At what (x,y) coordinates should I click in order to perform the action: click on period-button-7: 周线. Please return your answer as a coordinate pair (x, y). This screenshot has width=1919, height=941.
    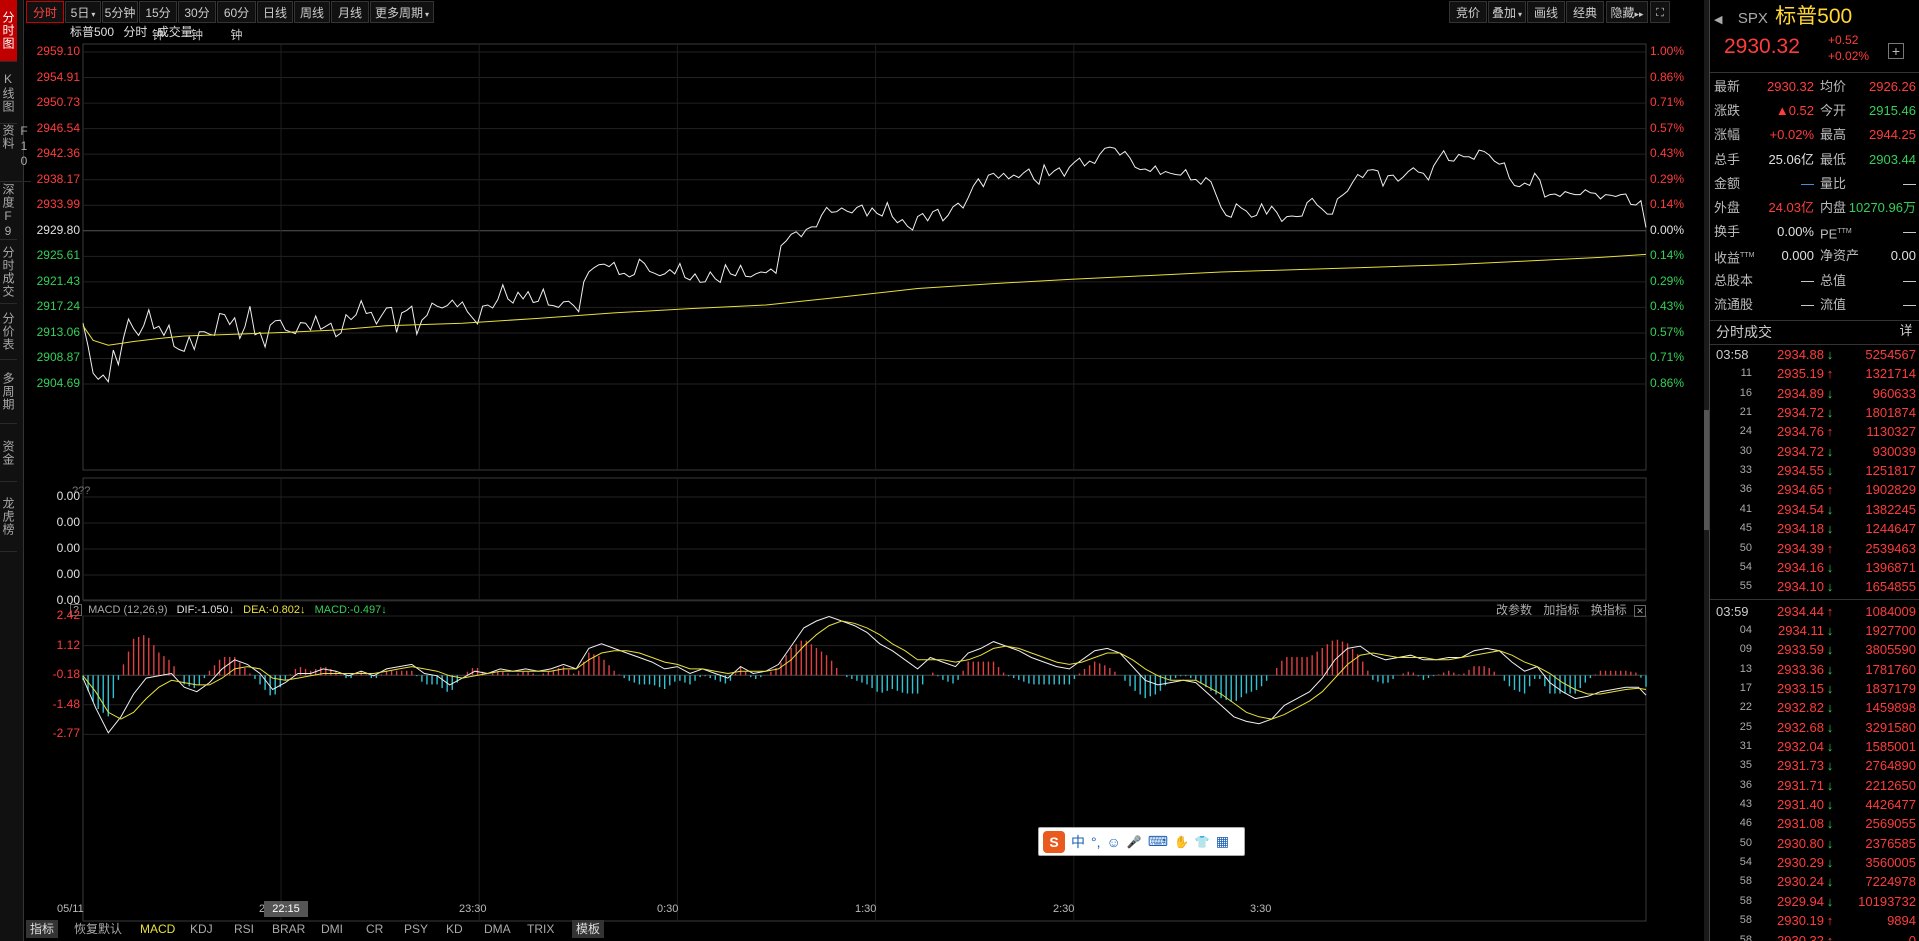
    Looking at the image, I should click on (312, 12).